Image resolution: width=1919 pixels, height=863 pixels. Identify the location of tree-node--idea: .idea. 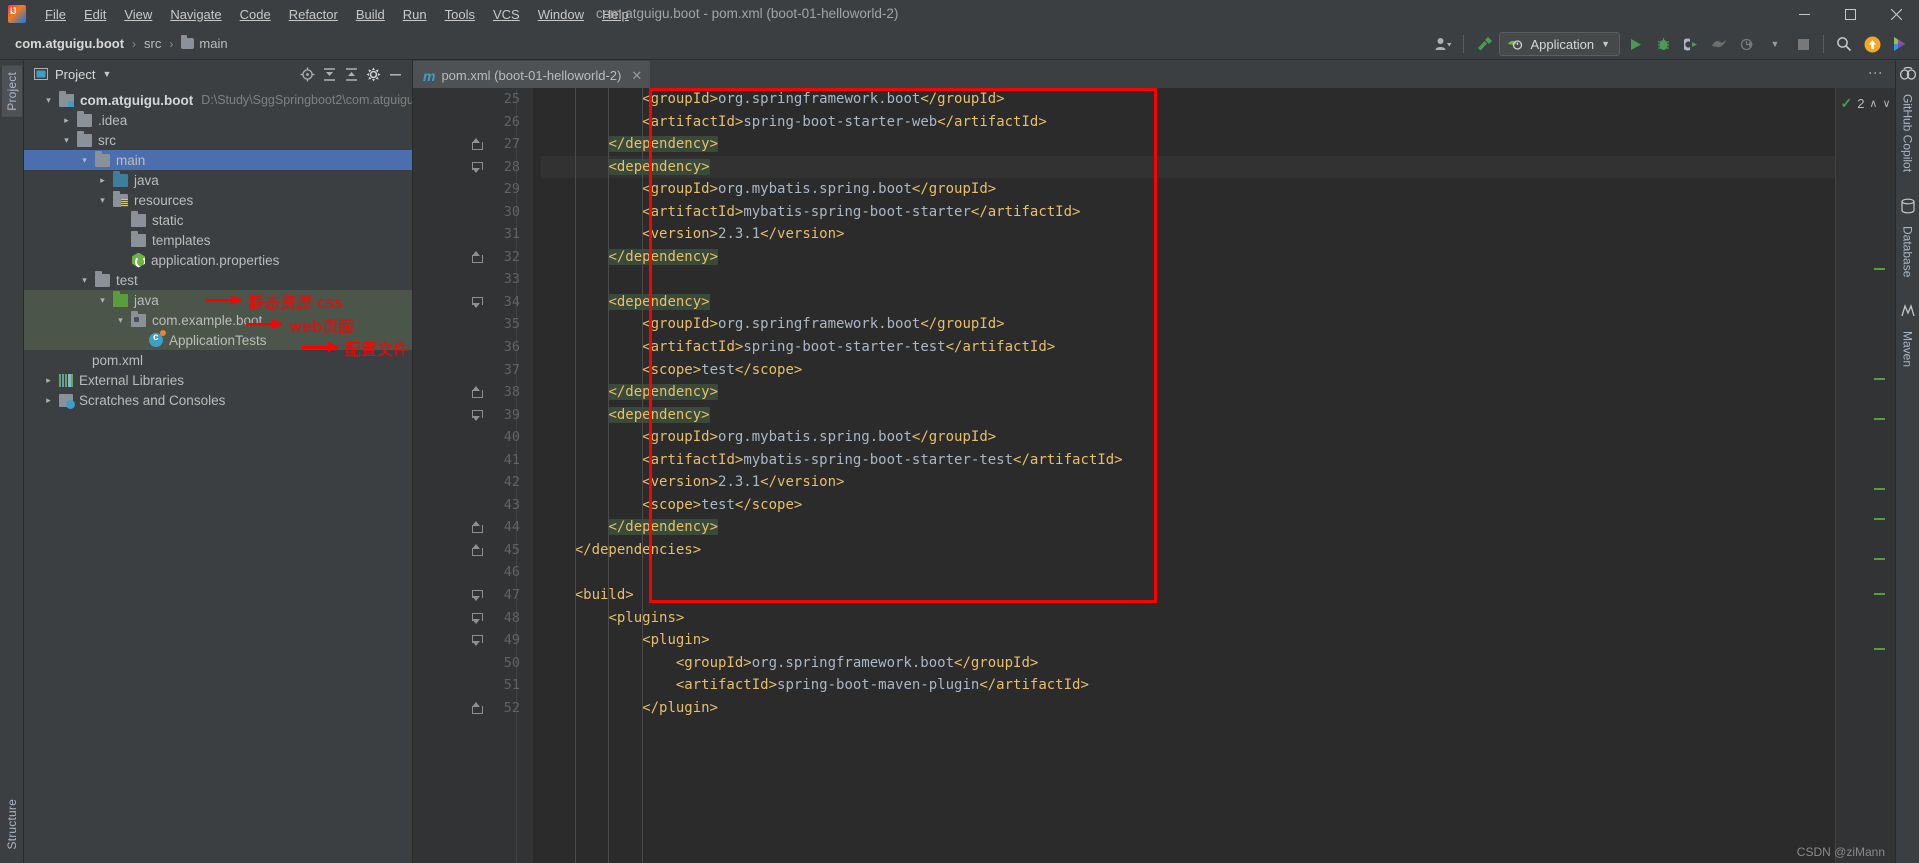
(218, 120).